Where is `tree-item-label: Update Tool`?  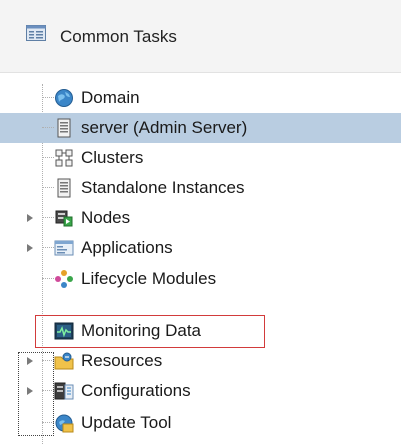
tree-item-label: Update Tool is located at coordinates (126, 422).